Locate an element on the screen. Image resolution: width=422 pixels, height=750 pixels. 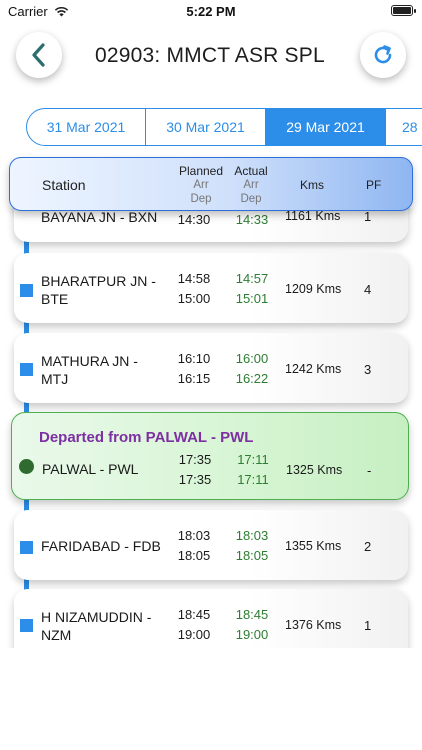
column-planned-label: Planned is located at coordinates (201, 171).